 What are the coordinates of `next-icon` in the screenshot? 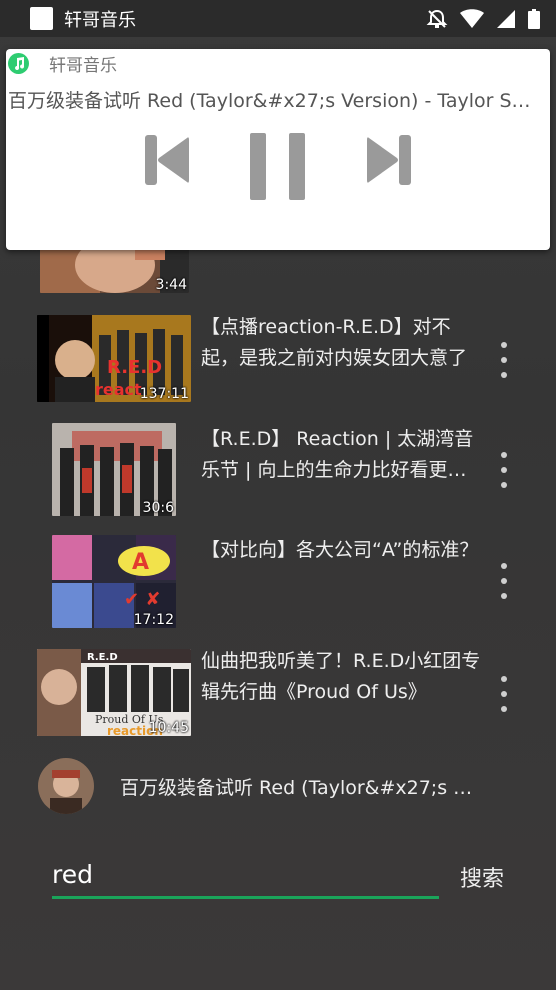 It's located at (389, 160).